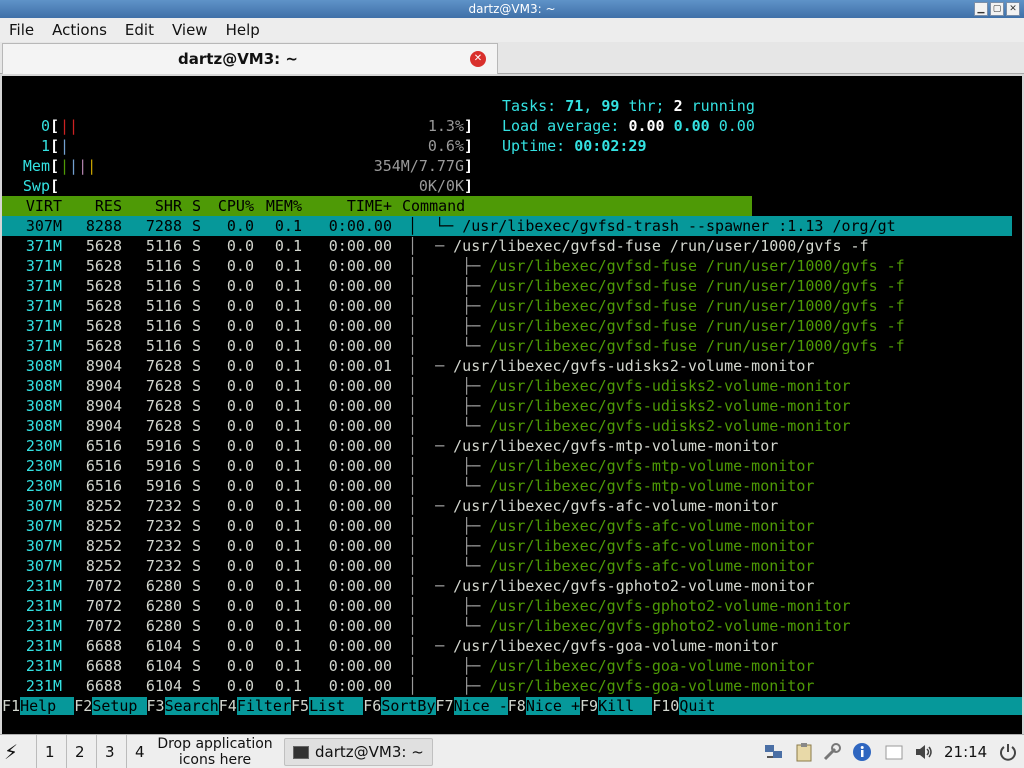  Describe the element at coordinates (480, 706) in the screenshot. I see `fkey-7-label: Nice -` at that location.